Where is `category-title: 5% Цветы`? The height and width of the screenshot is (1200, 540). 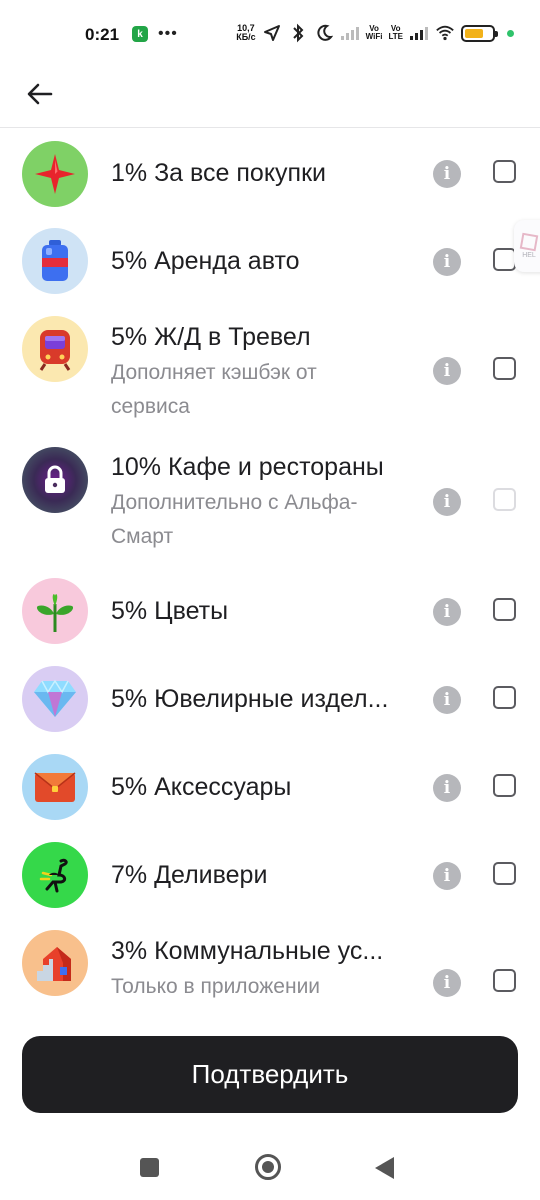
category-title: 5% Цветы is located at coordinates (170, 611).